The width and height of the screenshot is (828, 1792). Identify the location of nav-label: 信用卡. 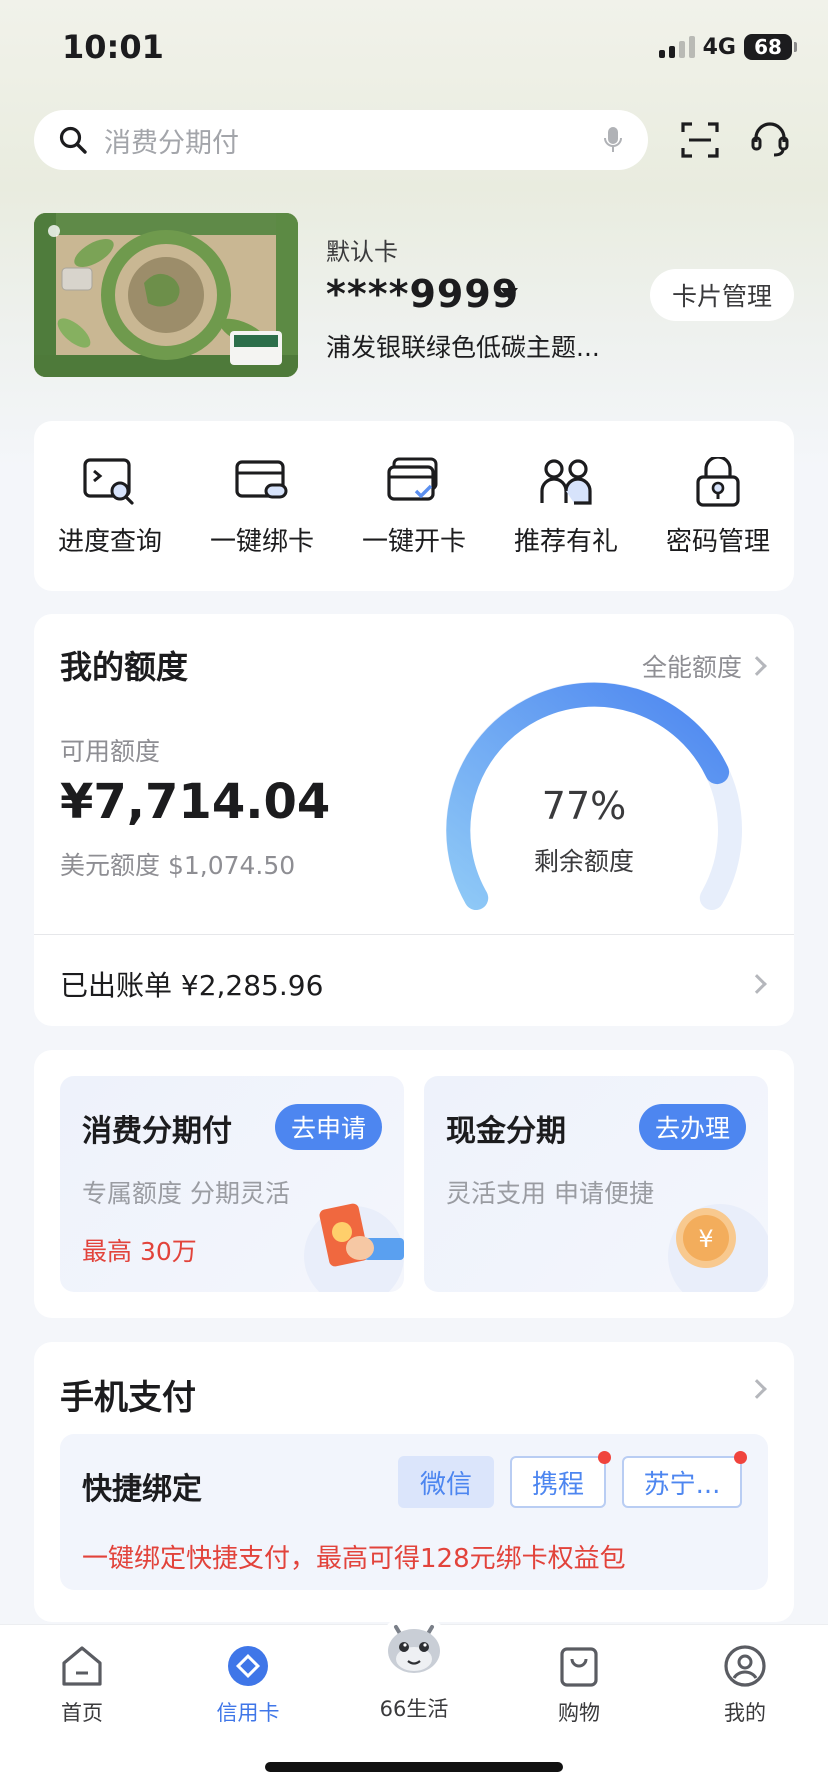
(248, 1713).